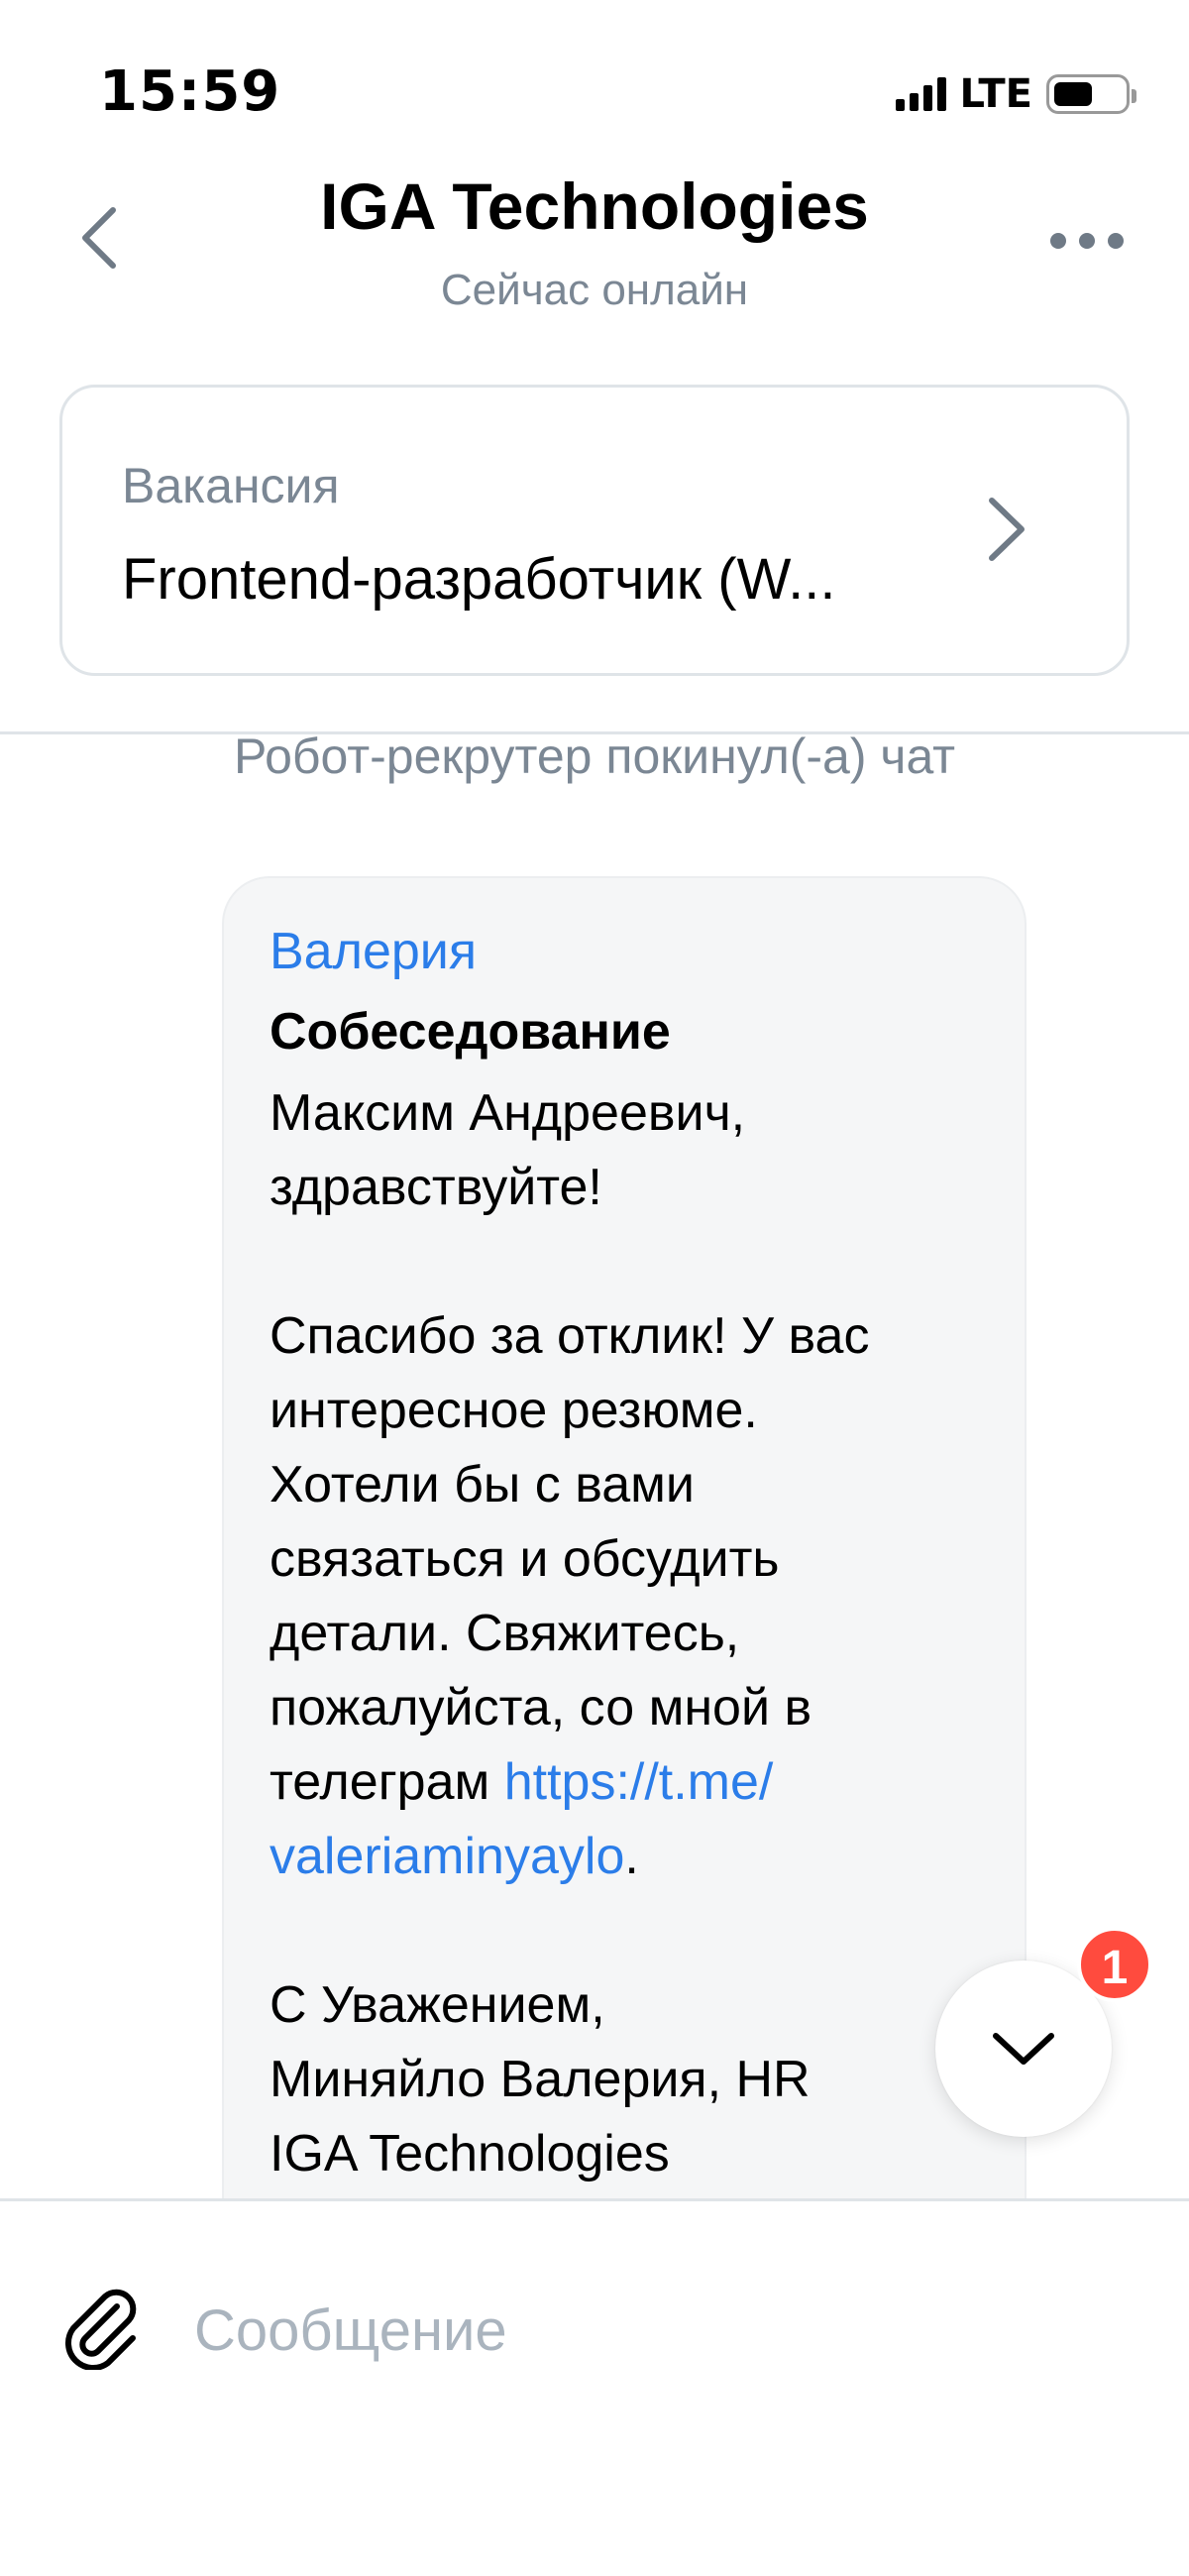 The height and width of the screenshot is (2576, 1189). Describe the element at coordinates (594, 2387) in the screenshot. I see `message-composer` at that location.